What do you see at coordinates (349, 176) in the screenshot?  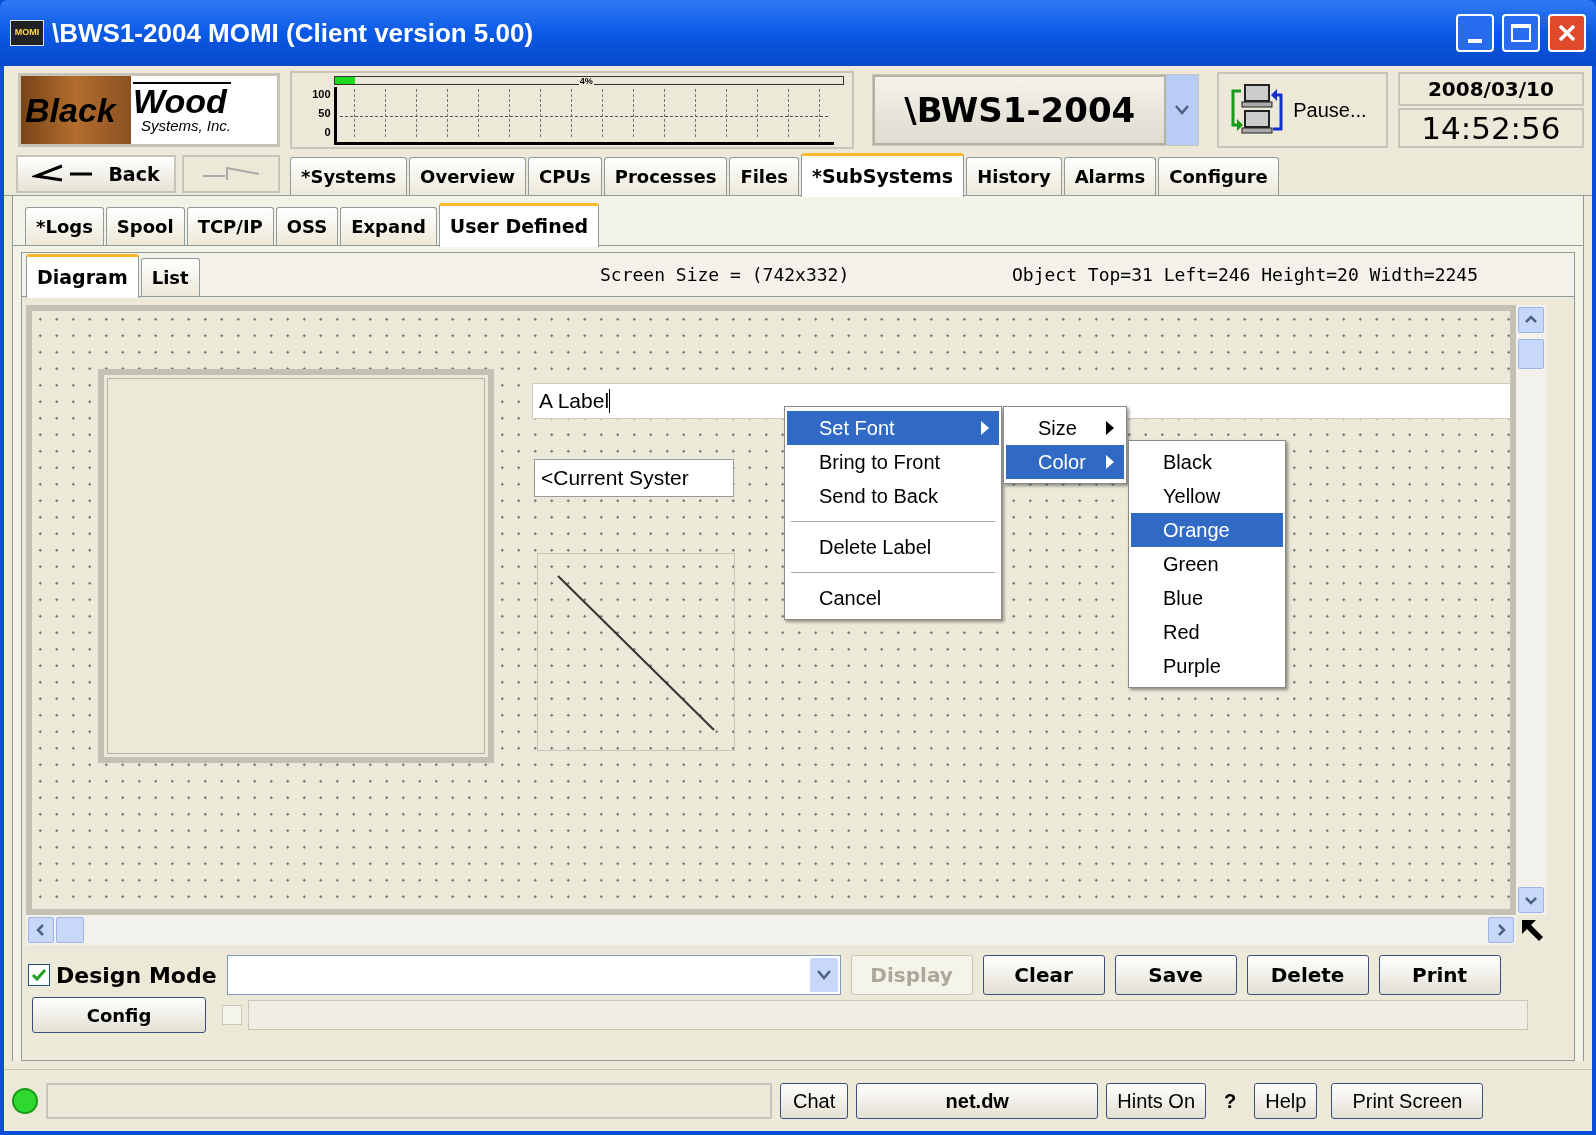 I see `tab: *Systems` at bounding box center [349, 176].